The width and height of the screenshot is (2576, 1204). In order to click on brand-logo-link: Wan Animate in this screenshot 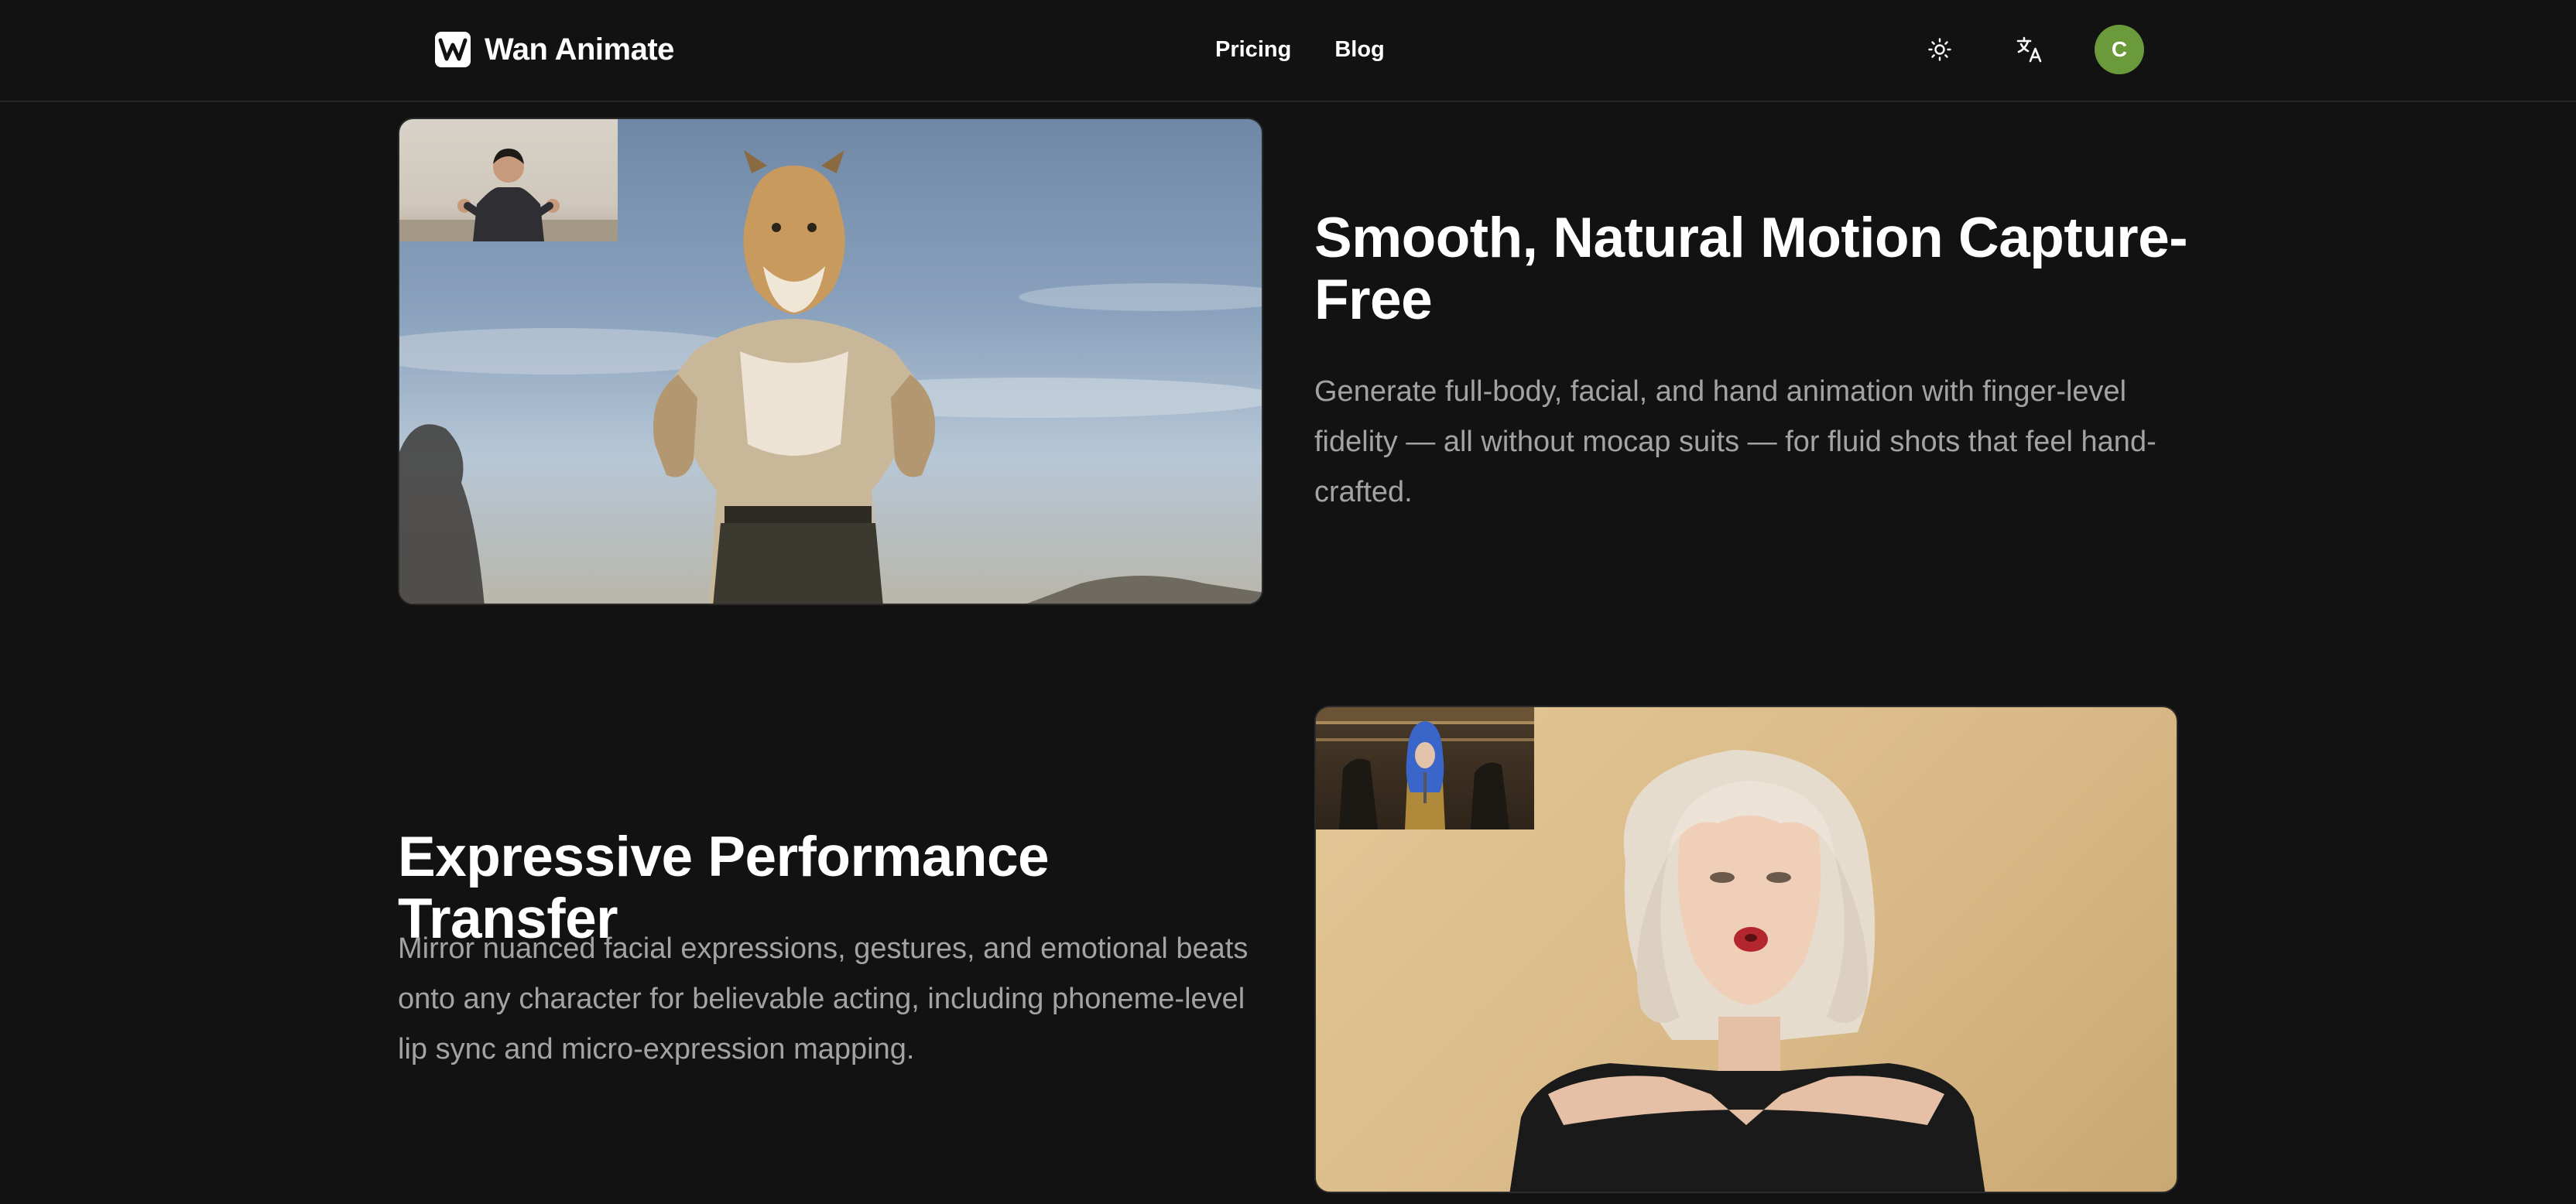, I will do `click(554, 49)`.